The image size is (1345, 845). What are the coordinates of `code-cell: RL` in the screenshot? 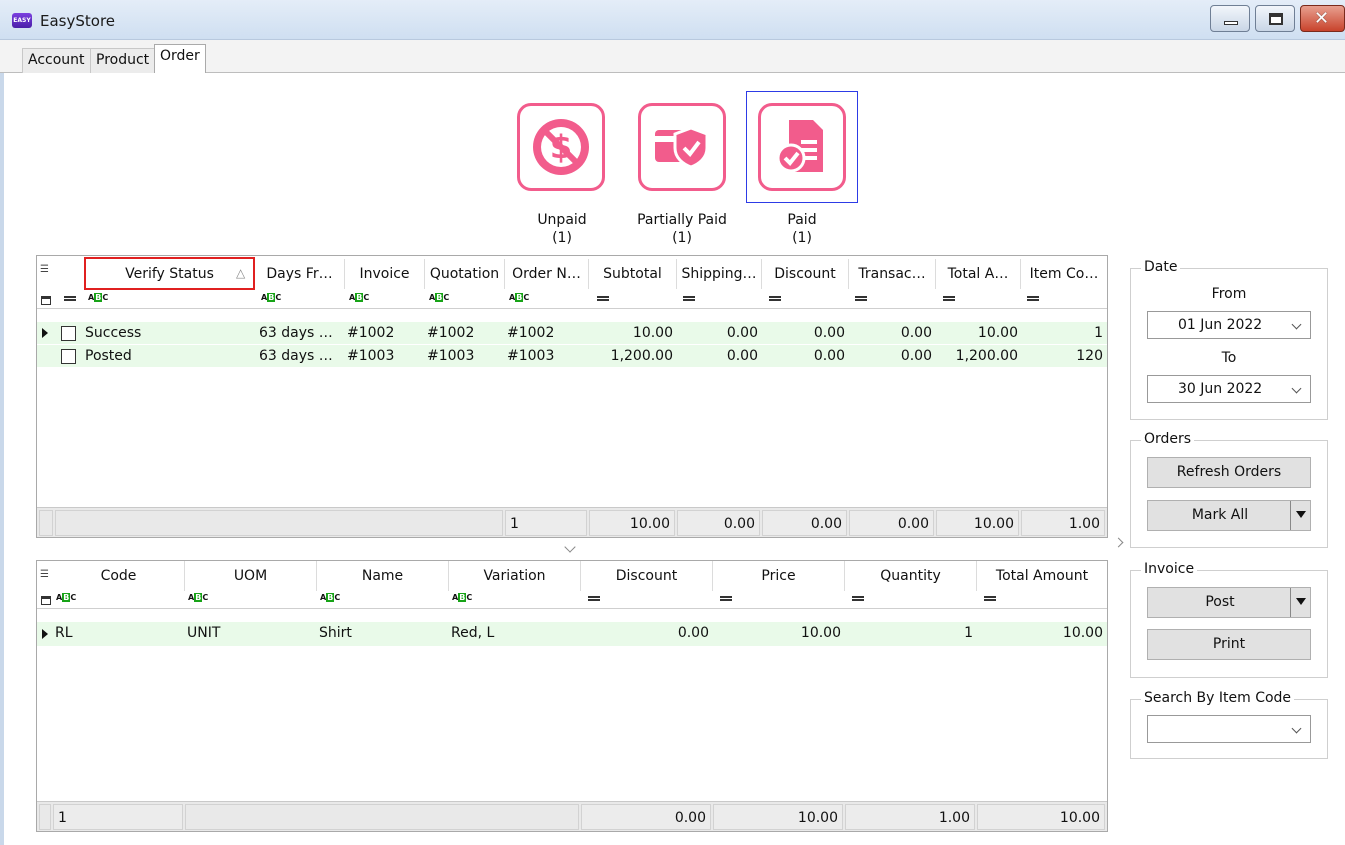 It's located at (64, 633).